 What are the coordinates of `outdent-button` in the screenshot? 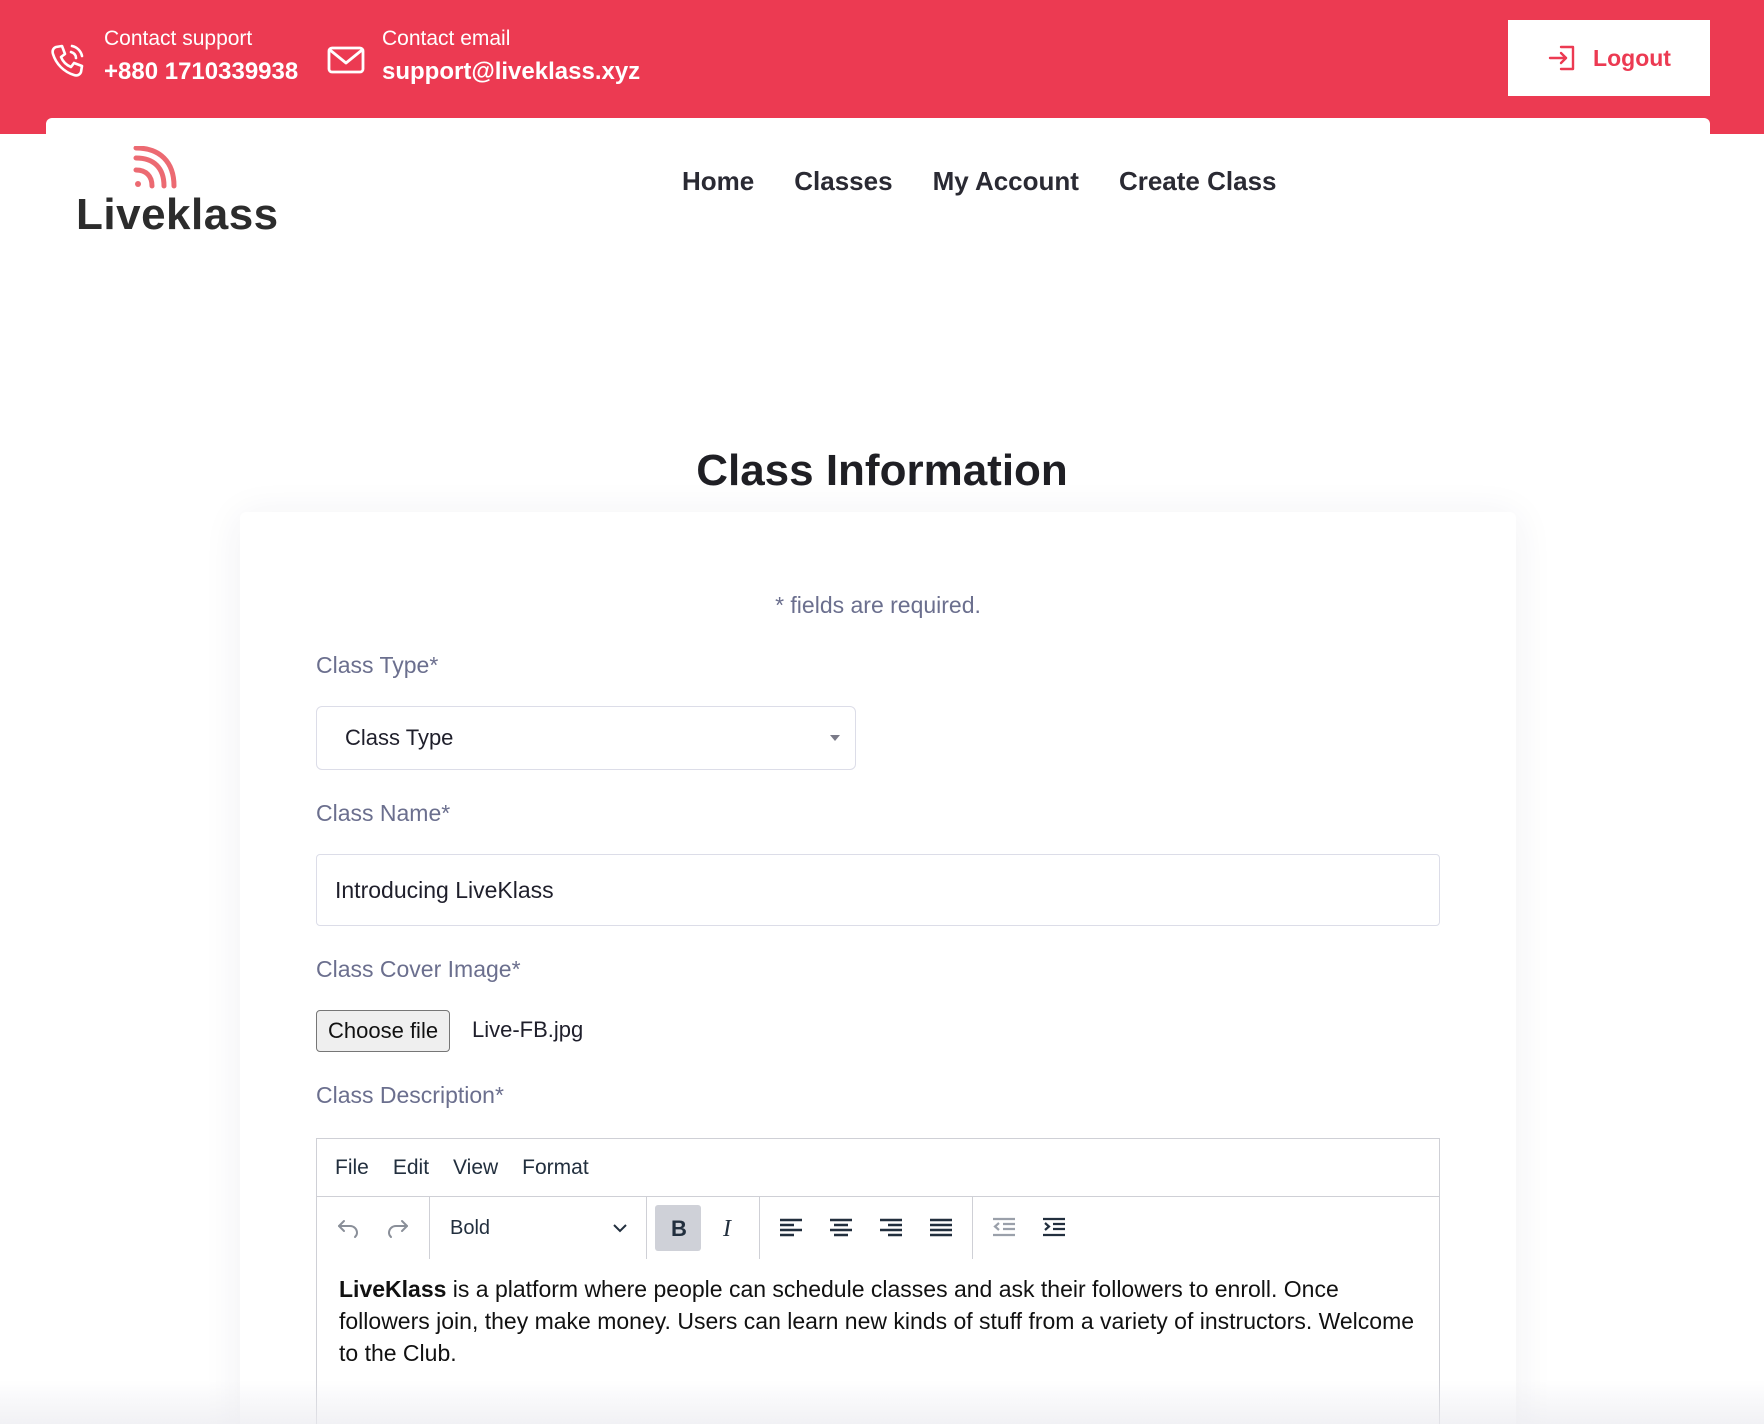 It's located at (1004, 1228).